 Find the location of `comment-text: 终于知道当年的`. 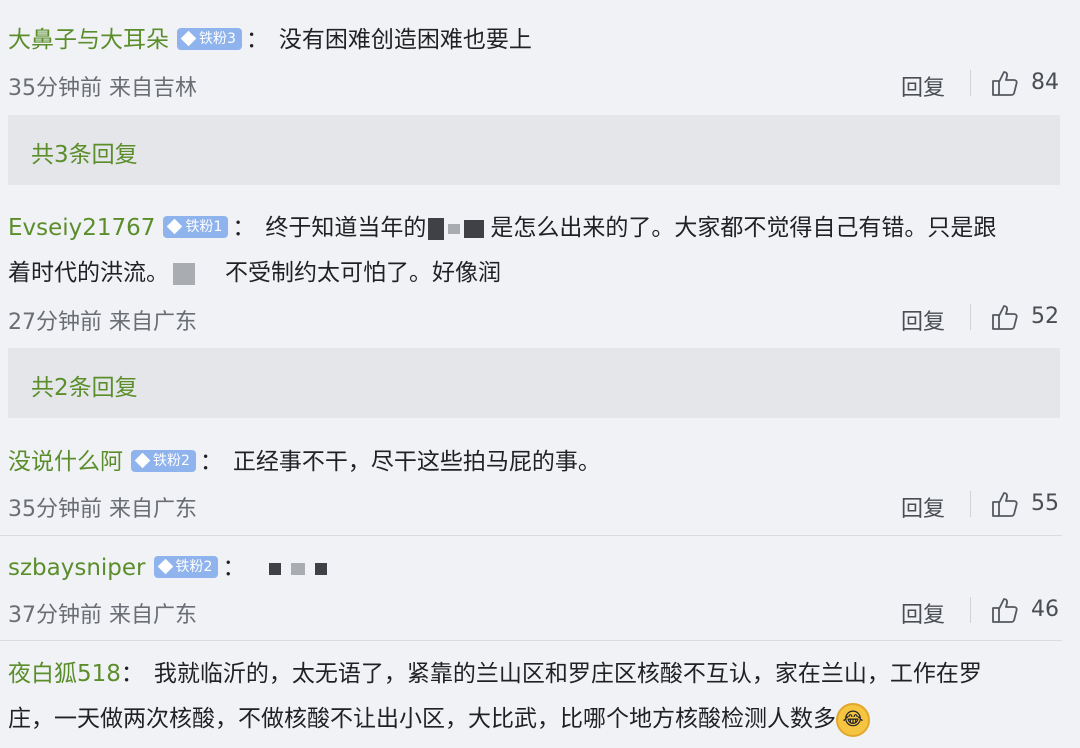

comment-text: 终于知道当年的 is located at coordinates (346, 228).